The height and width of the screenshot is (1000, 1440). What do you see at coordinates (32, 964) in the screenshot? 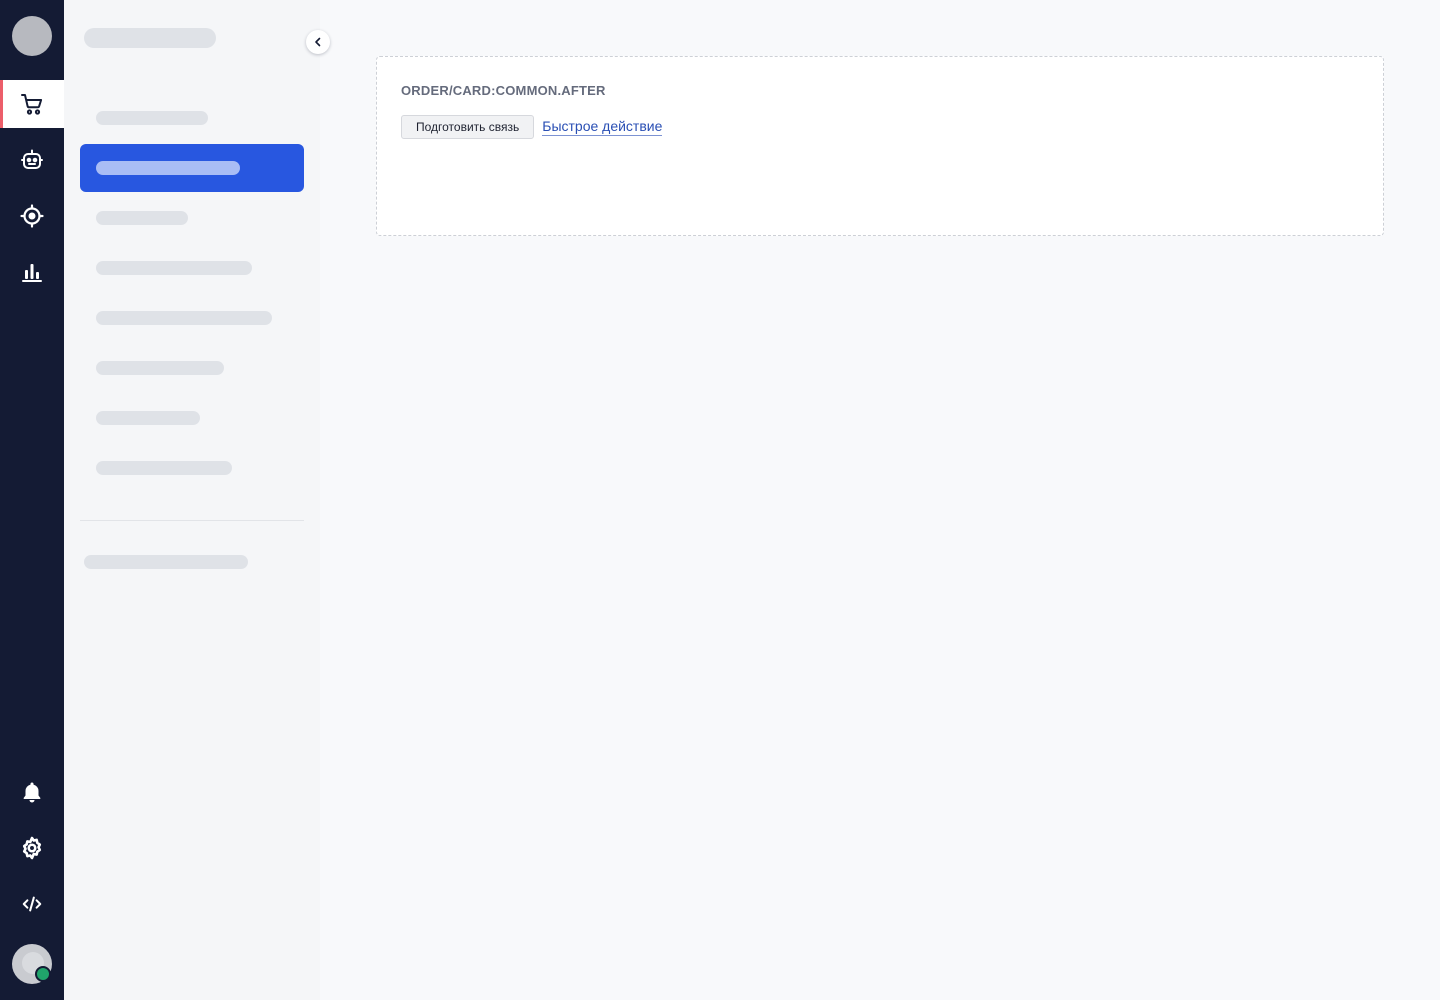
I see `user-avatar` at bounding box center [32, 964].